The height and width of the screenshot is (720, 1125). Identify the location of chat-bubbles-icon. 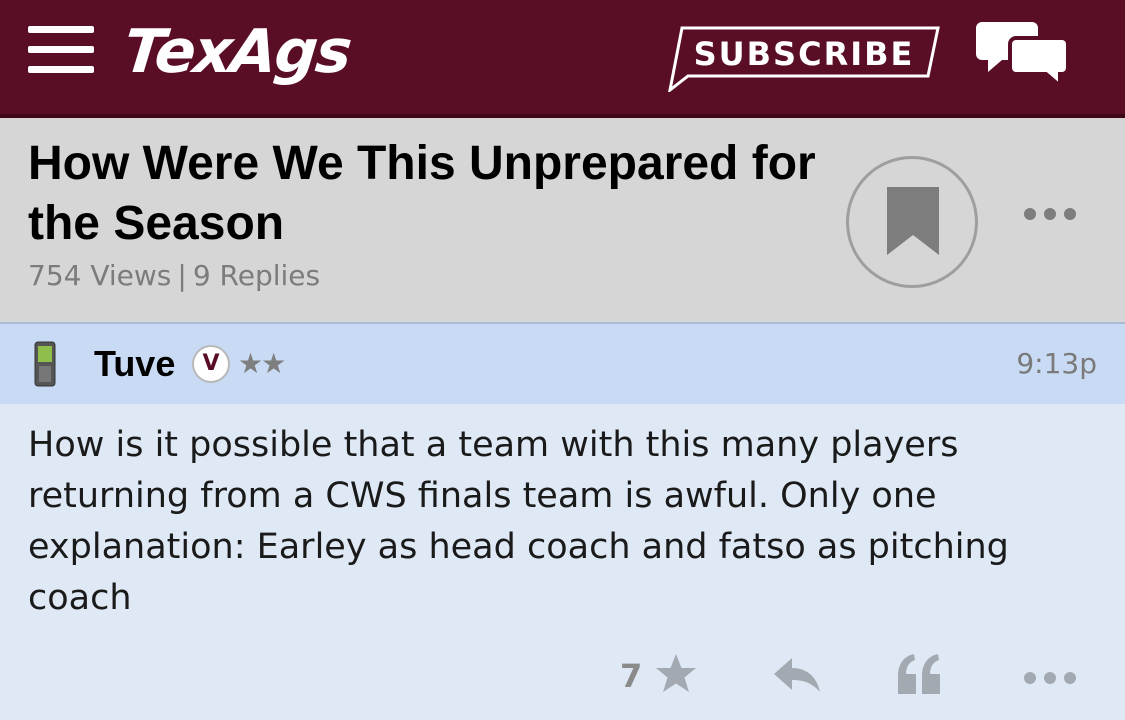
(1024, 53).